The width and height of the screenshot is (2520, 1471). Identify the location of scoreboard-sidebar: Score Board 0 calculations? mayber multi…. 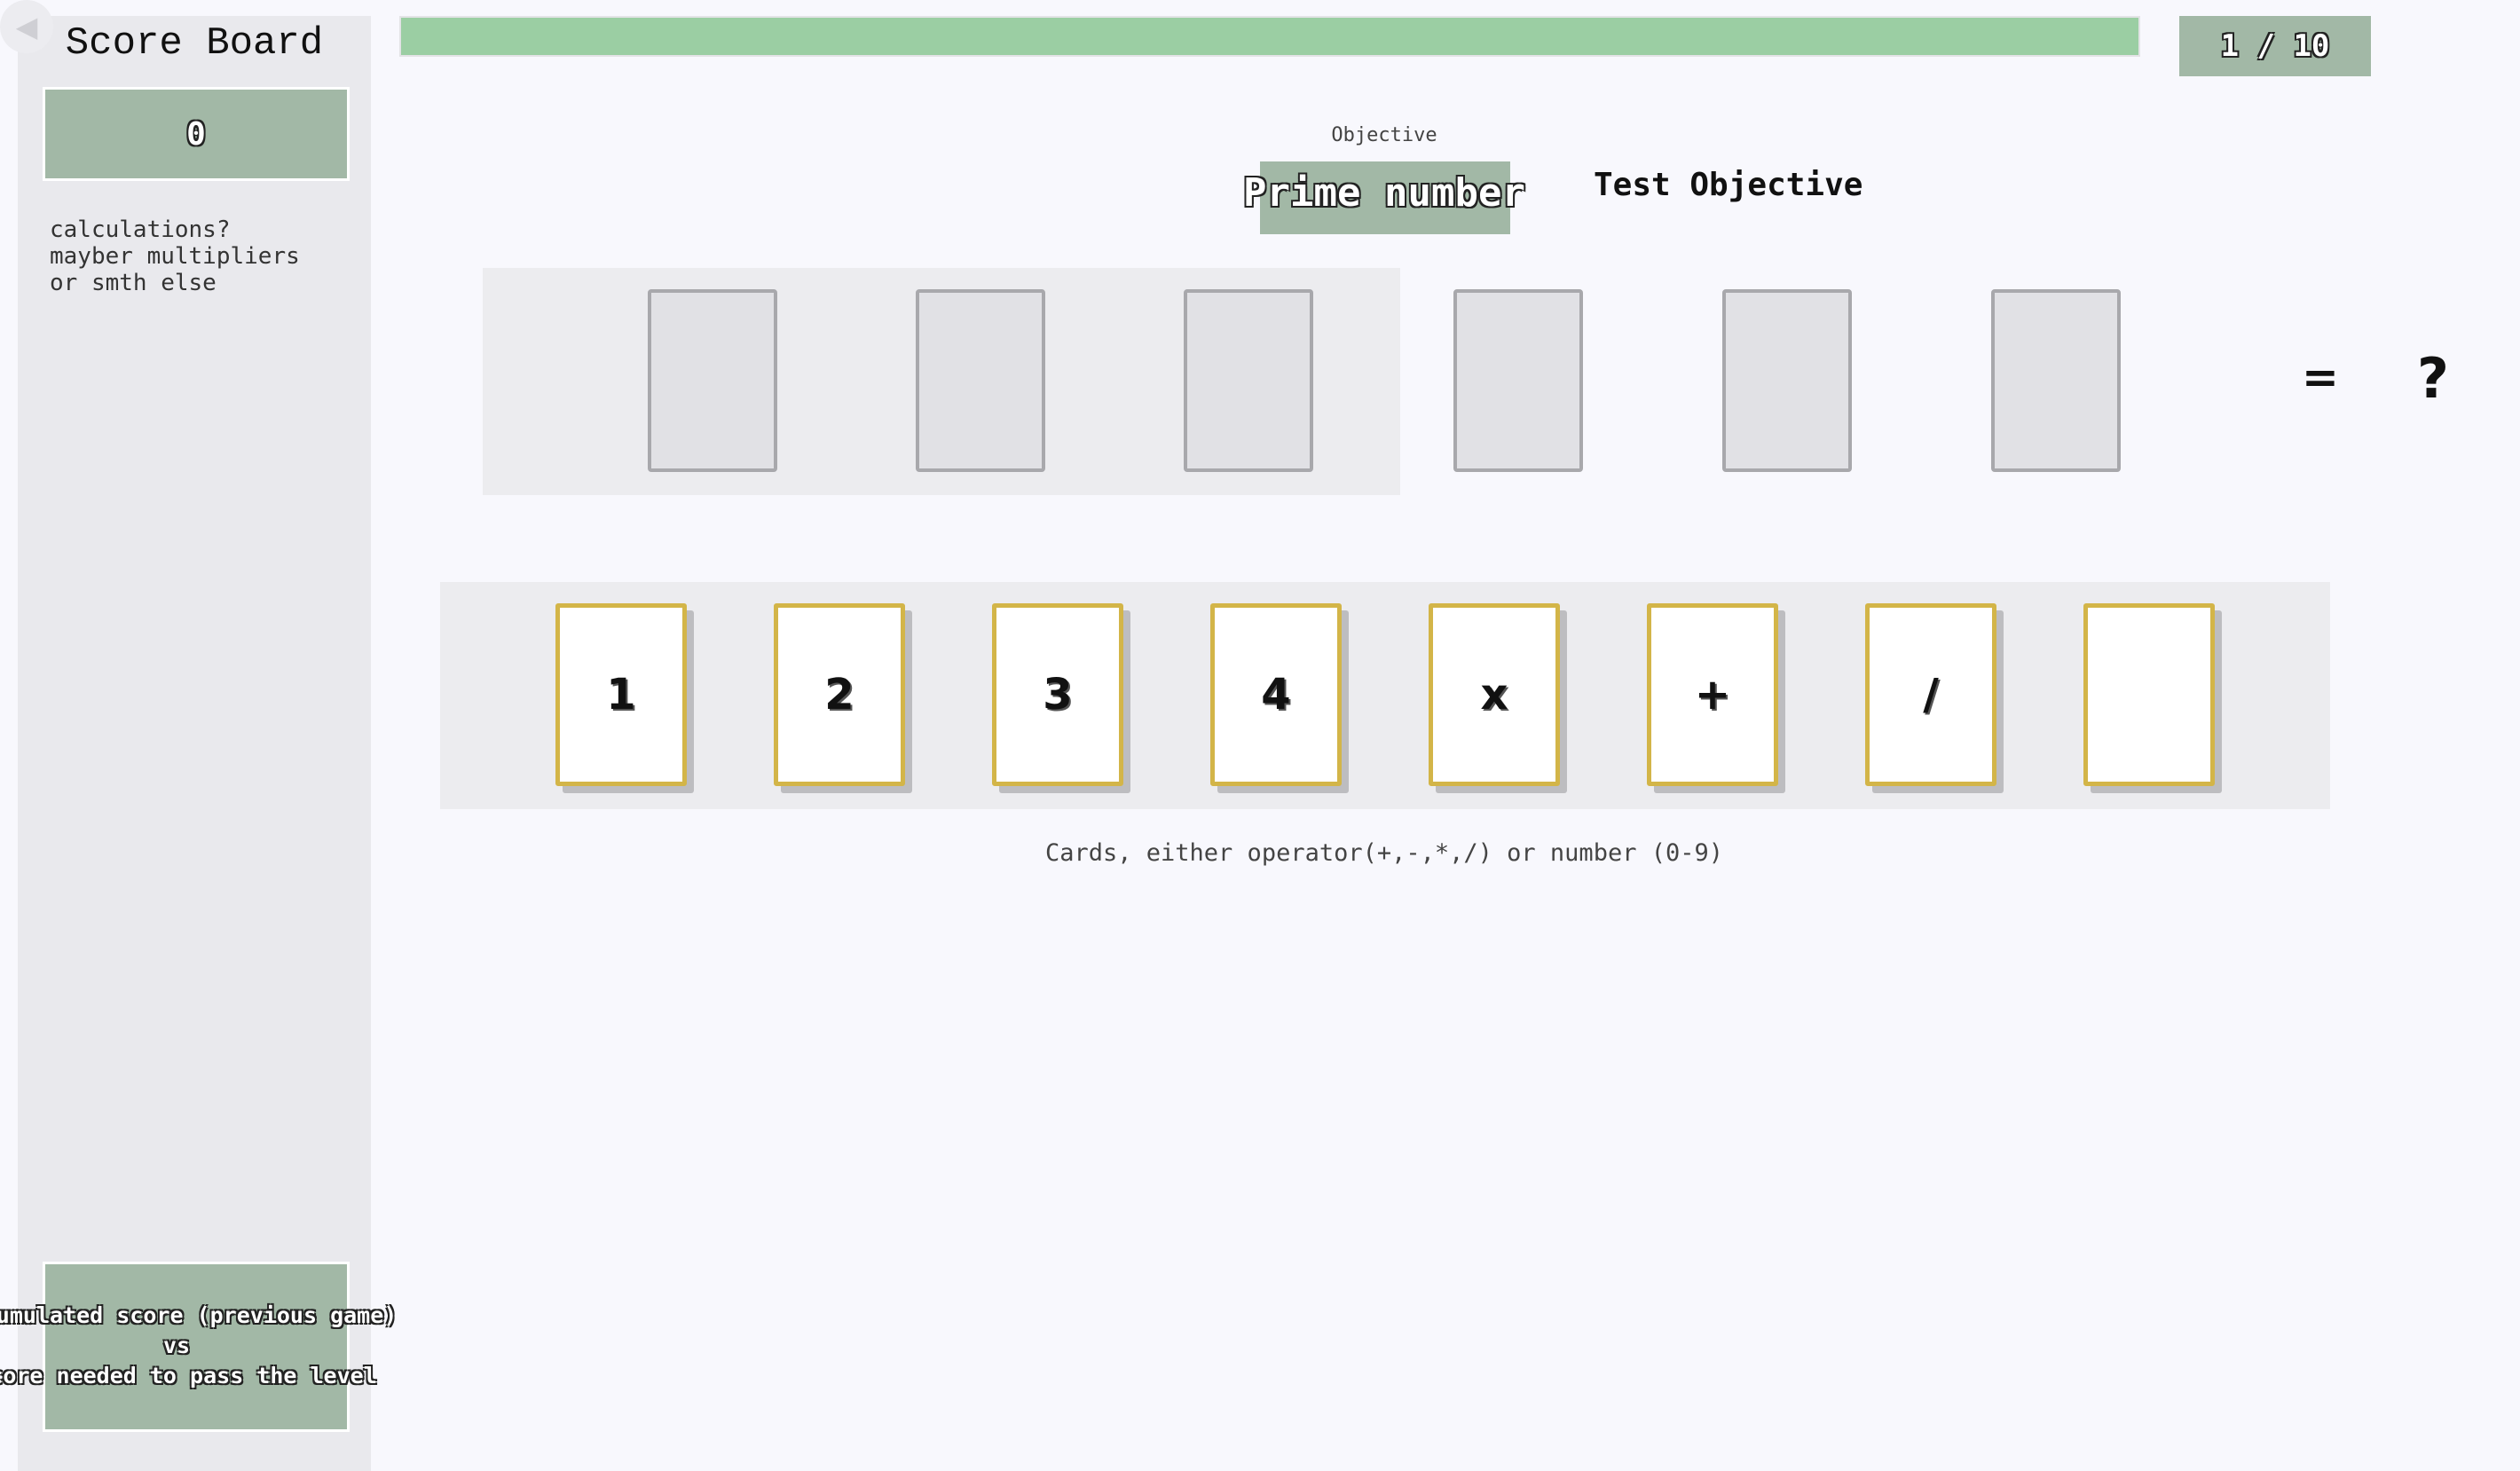
(195, 743).